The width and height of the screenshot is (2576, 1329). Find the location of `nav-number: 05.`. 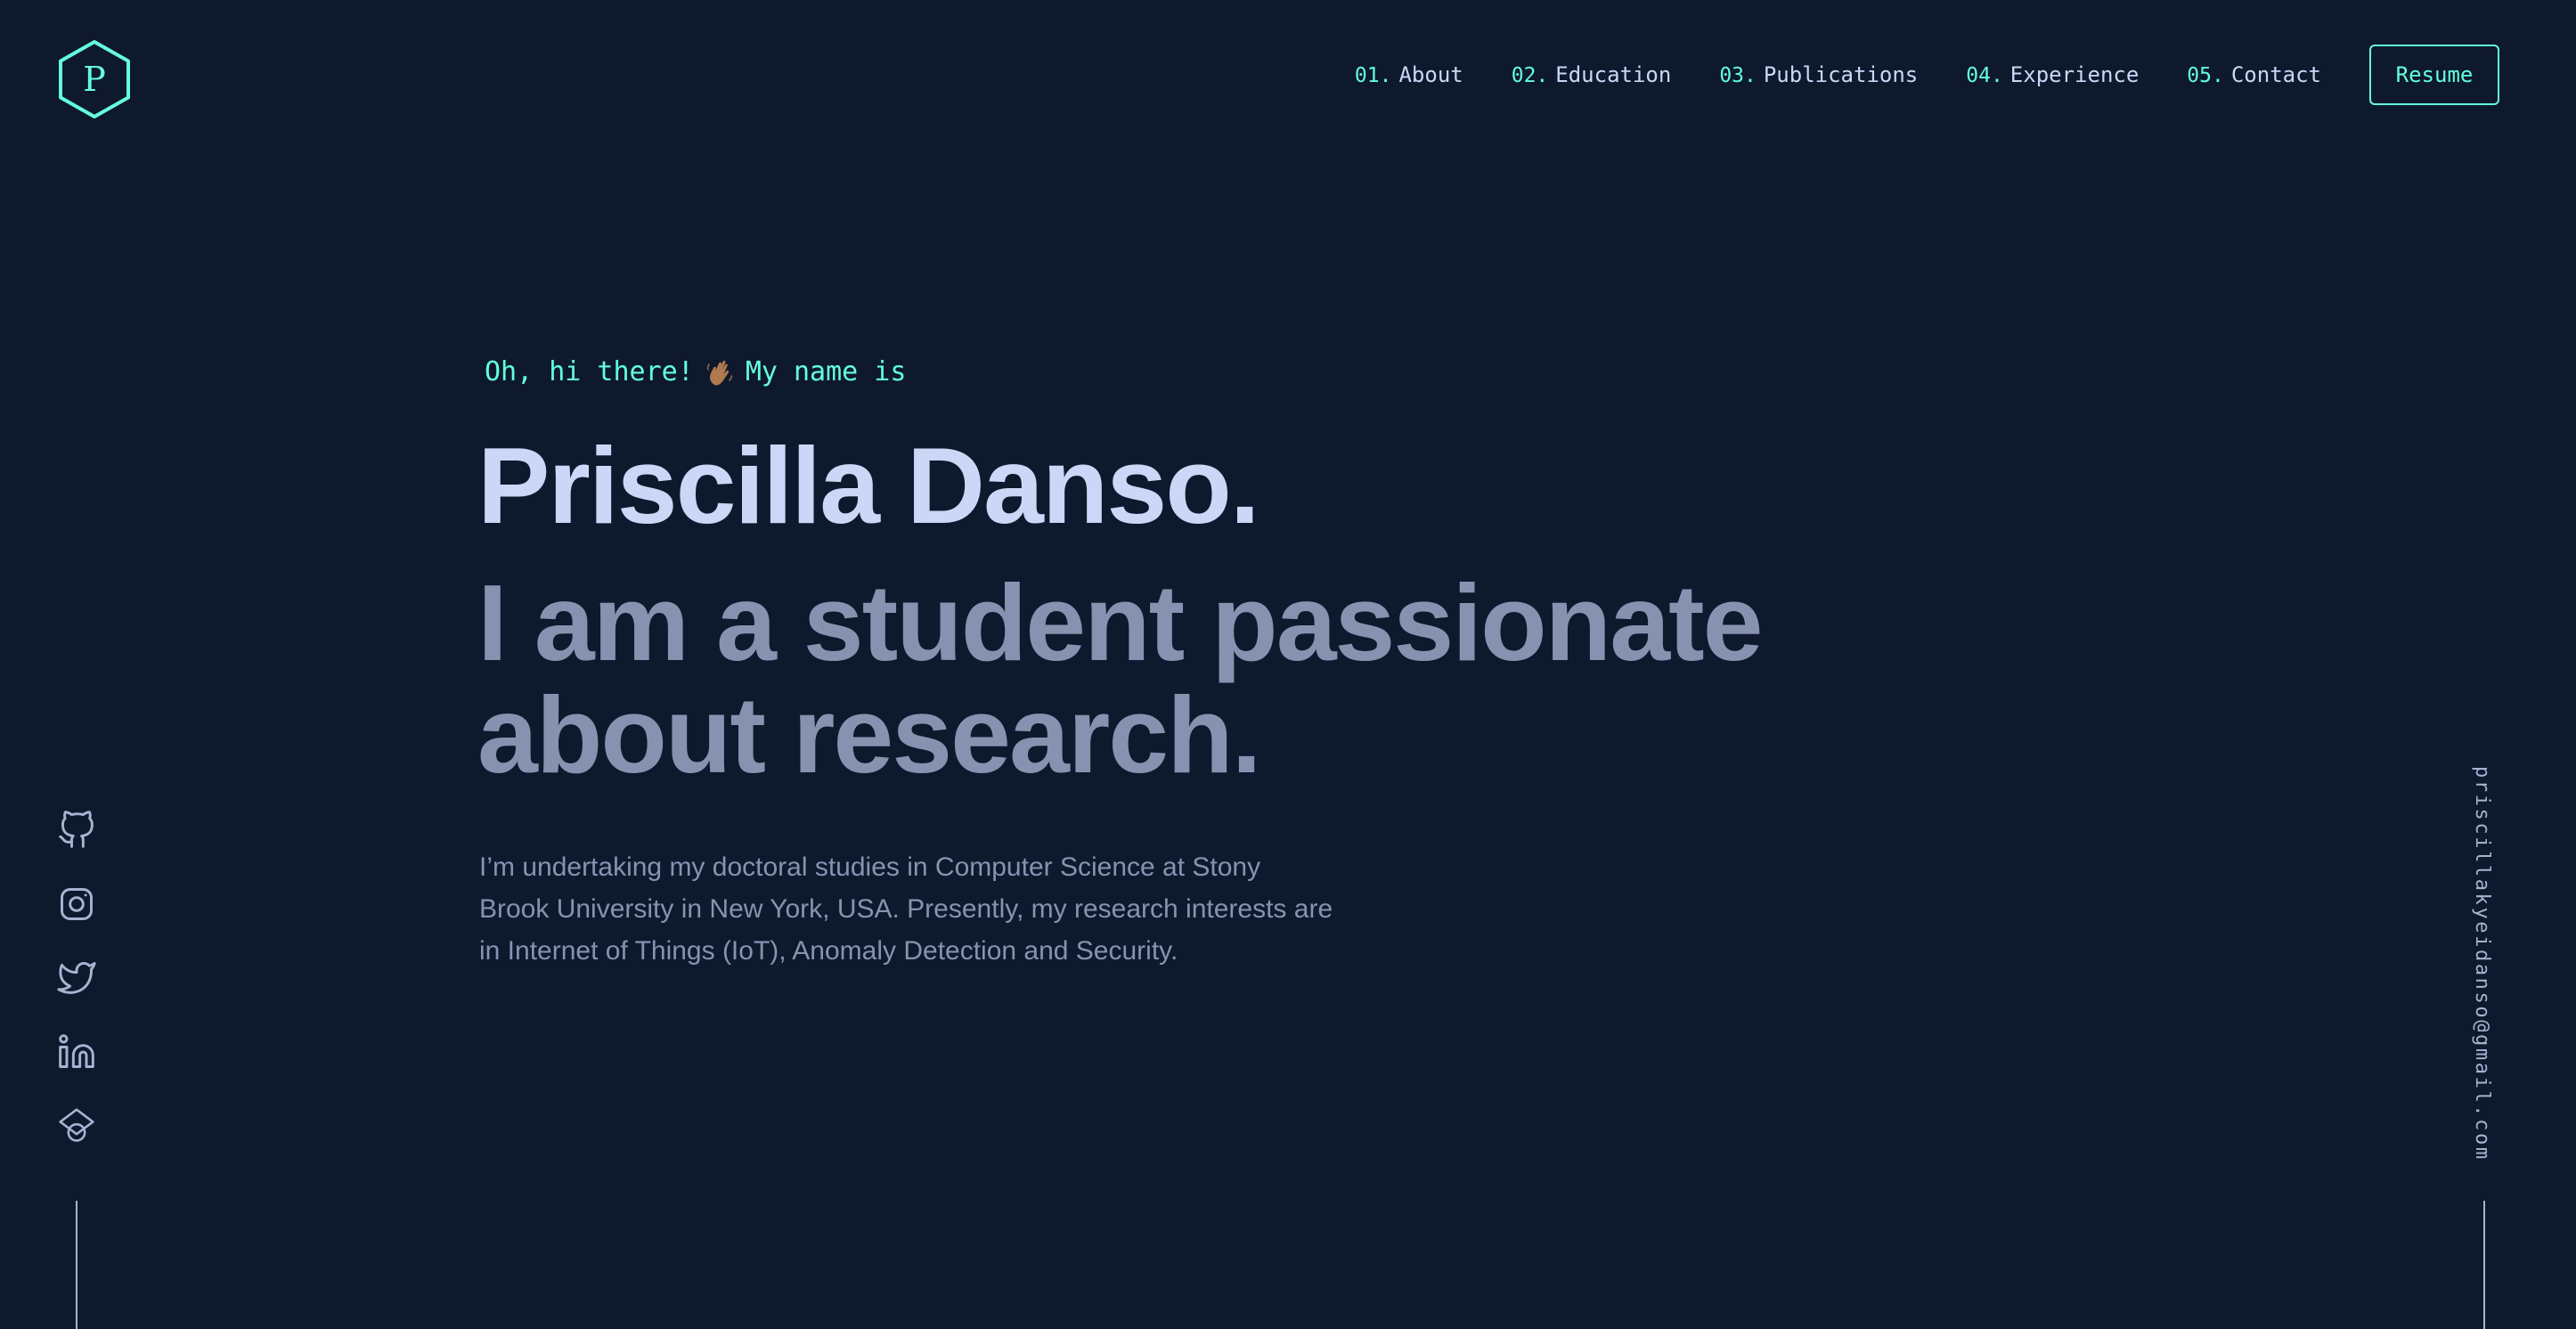

nav-number: 05. is located at coordinates (2205, 75).